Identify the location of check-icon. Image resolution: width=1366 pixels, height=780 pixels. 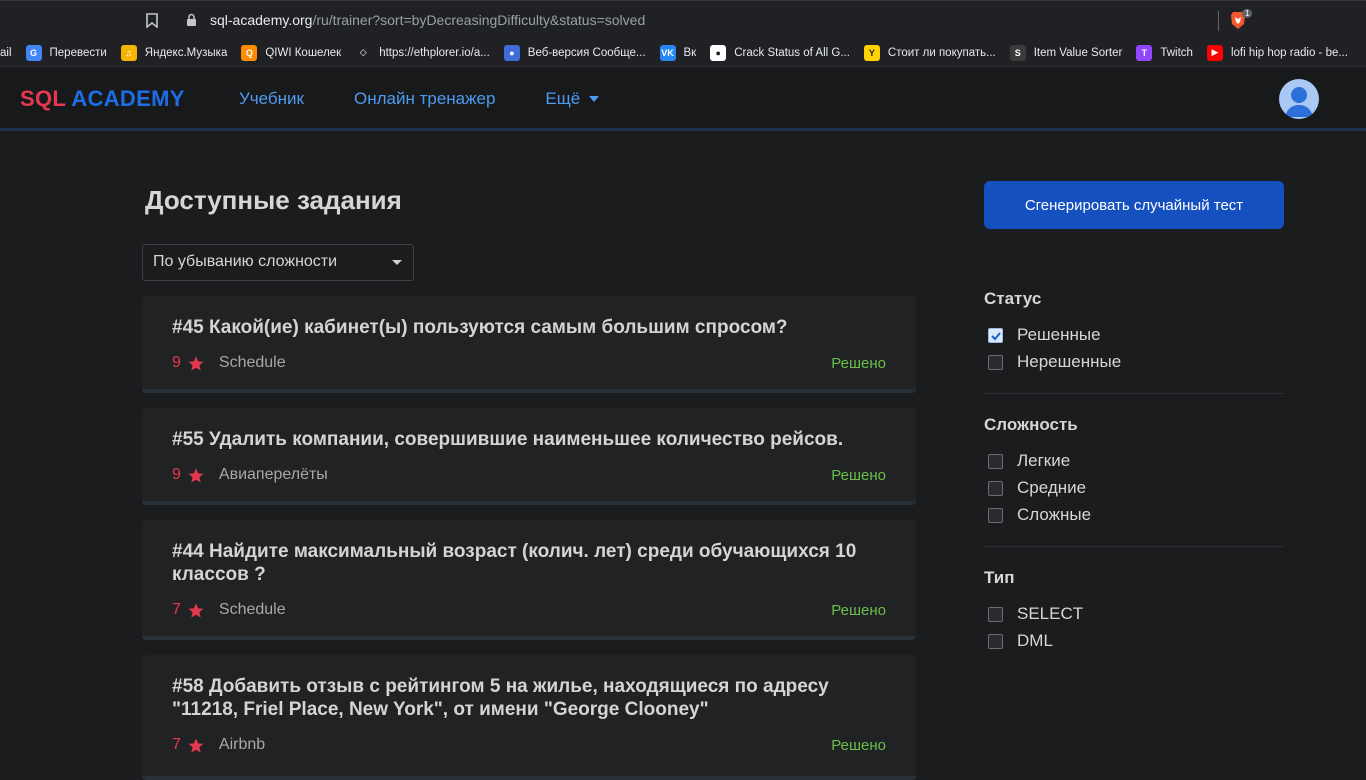
(996, 335).